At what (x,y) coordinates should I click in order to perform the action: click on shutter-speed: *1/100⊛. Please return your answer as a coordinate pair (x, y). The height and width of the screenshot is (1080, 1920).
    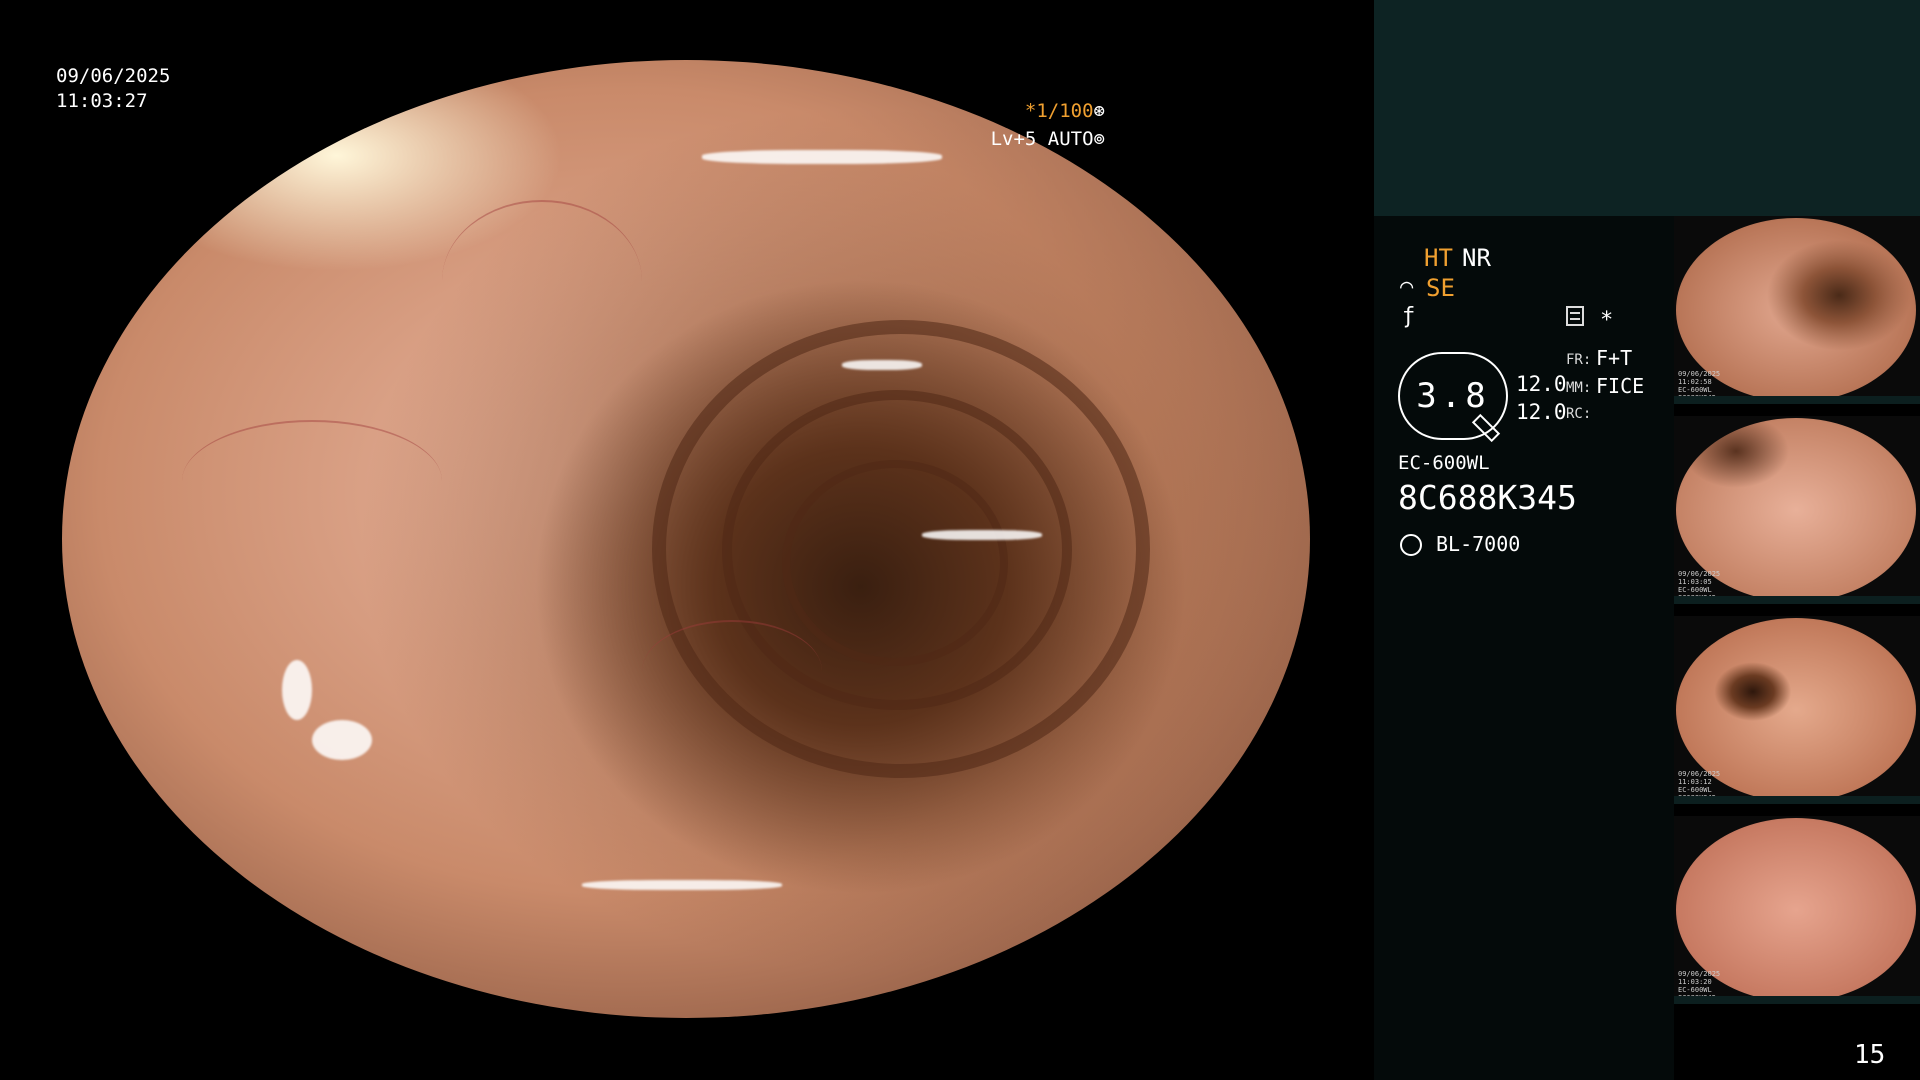
    Looking at the image, I should click on (1065, 111).